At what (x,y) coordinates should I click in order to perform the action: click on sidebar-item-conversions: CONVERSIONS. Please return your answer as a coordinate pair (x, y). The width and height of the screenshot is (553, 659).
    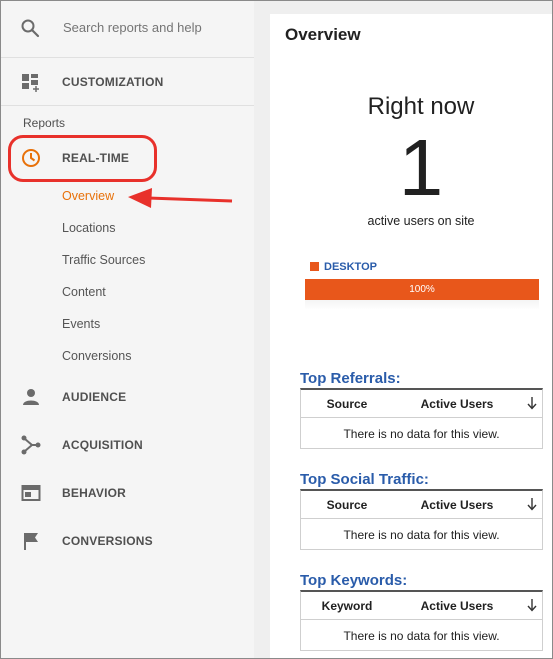
    Looking at the image, I should click on (127, 541).